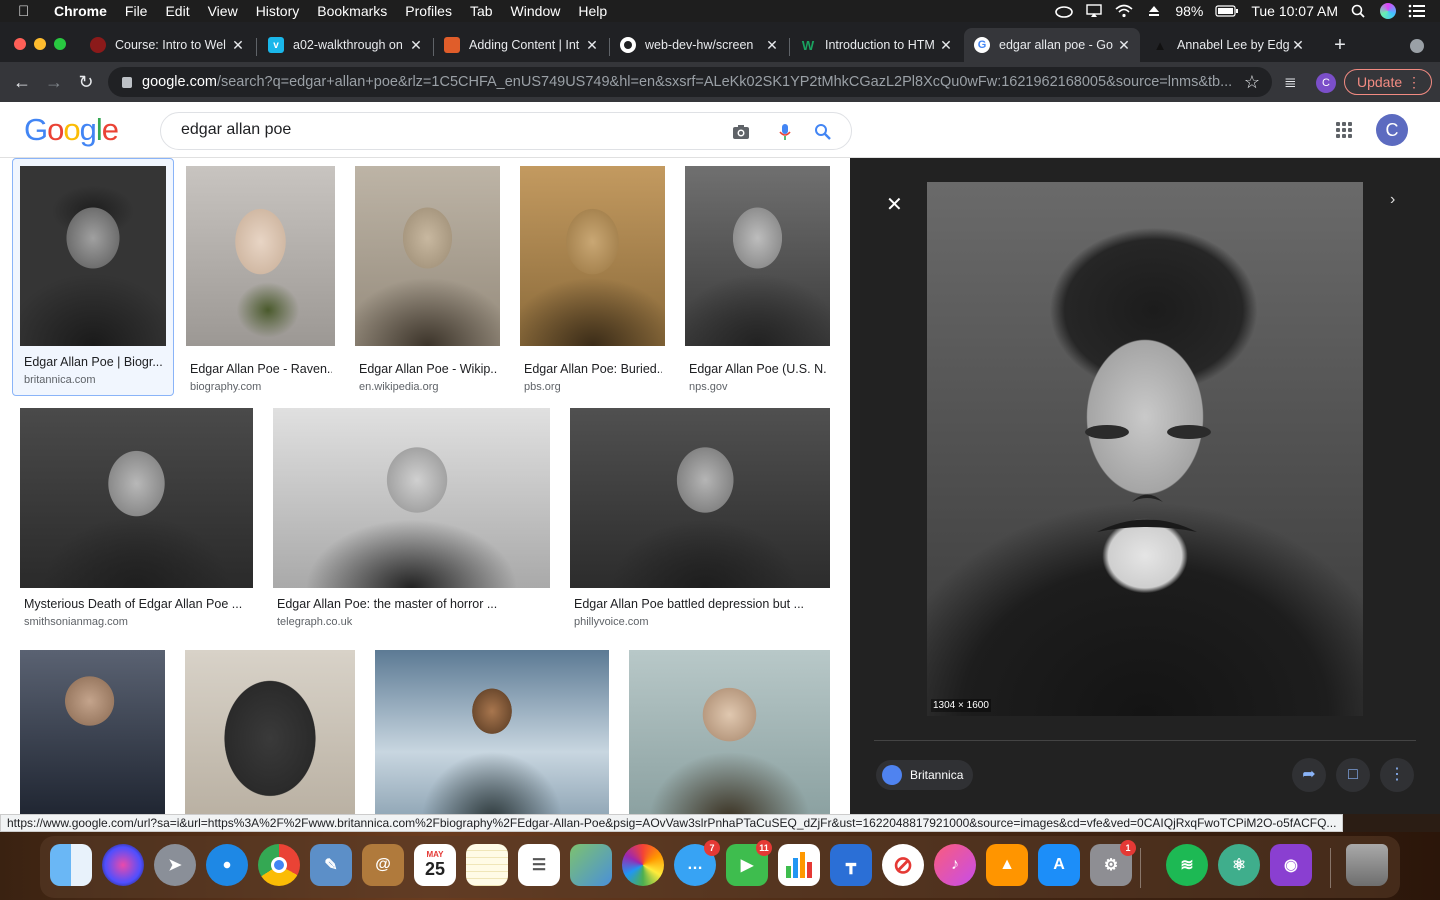 Image resolution: width=1440 pixels, height=900 pixels. Describe the element at coordinates (352, 11) in the screenshot. I see `menu-bookmarks: Bookmarks` at that location.